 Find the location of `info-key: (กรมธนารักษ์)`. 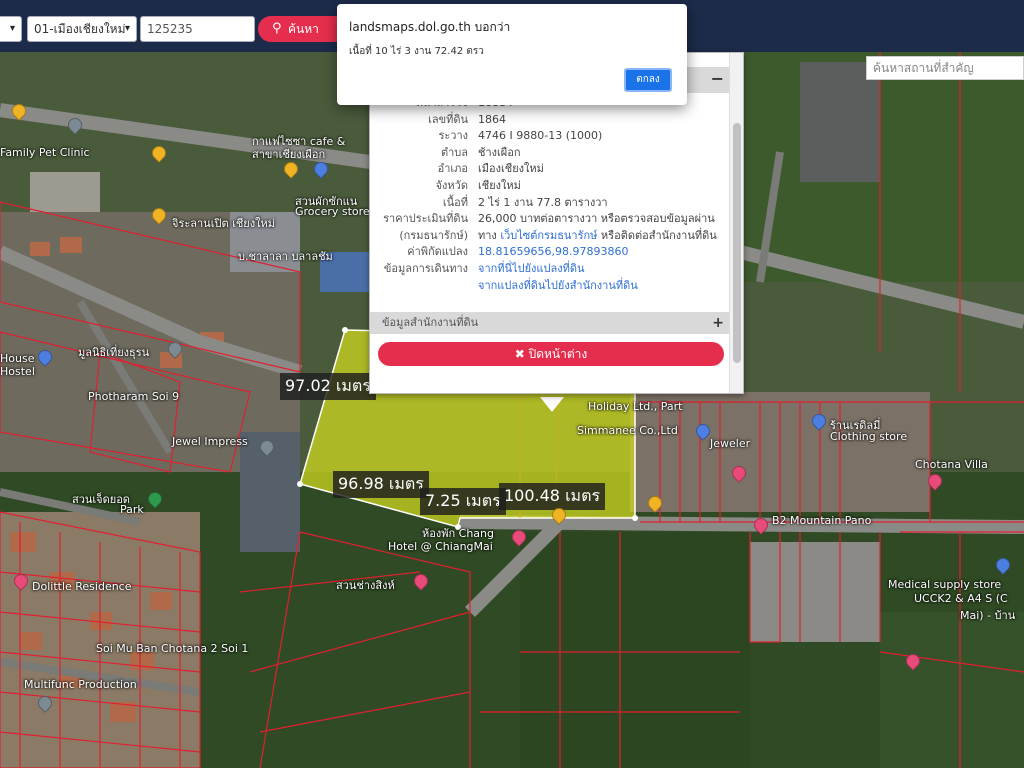

info-key: (กรมธนารักษ์) is located at coordinates (433, 235).